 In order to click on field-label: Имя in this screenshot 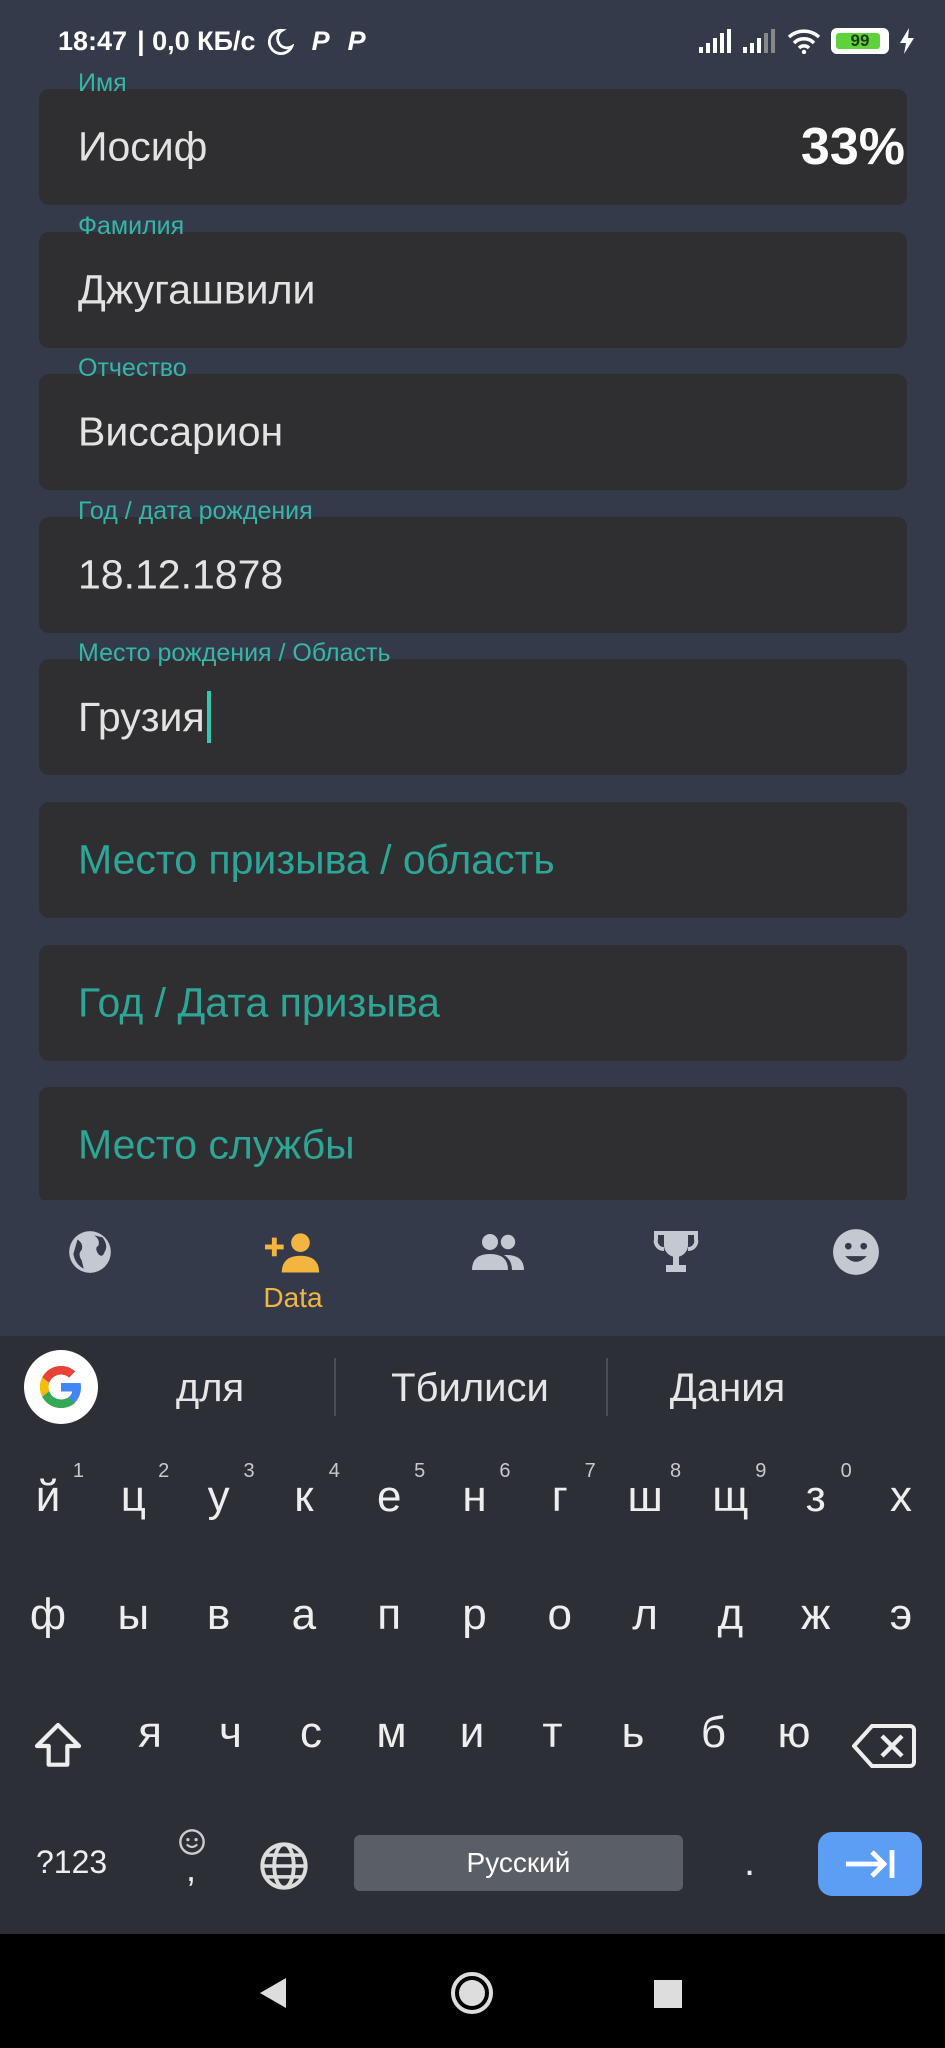, I will do `click(102, 83)`.